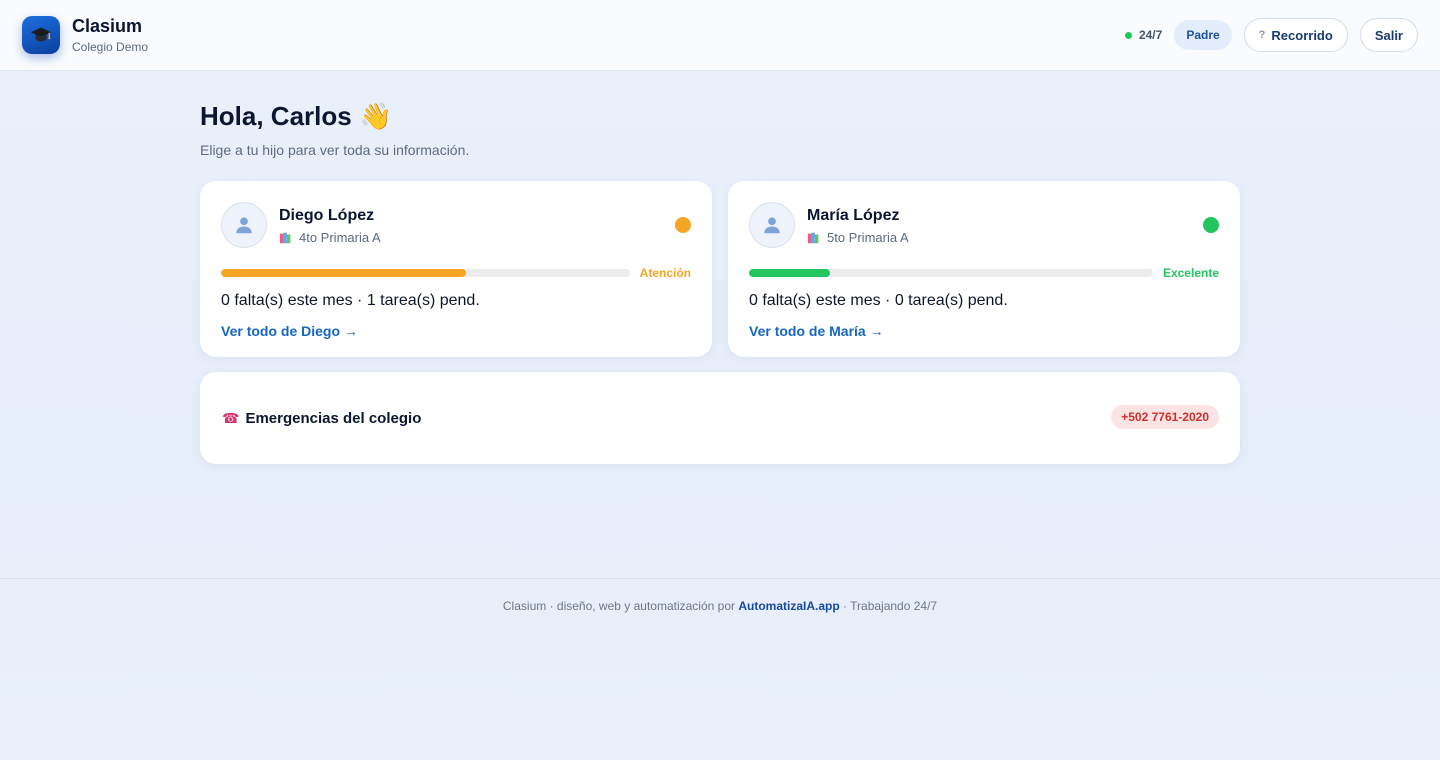 The width and height of the screenshot is (1440, 760). Describe the element at coordinates (1150, 35) in the screenshot. I see `availability-text: 24/7` at that location.